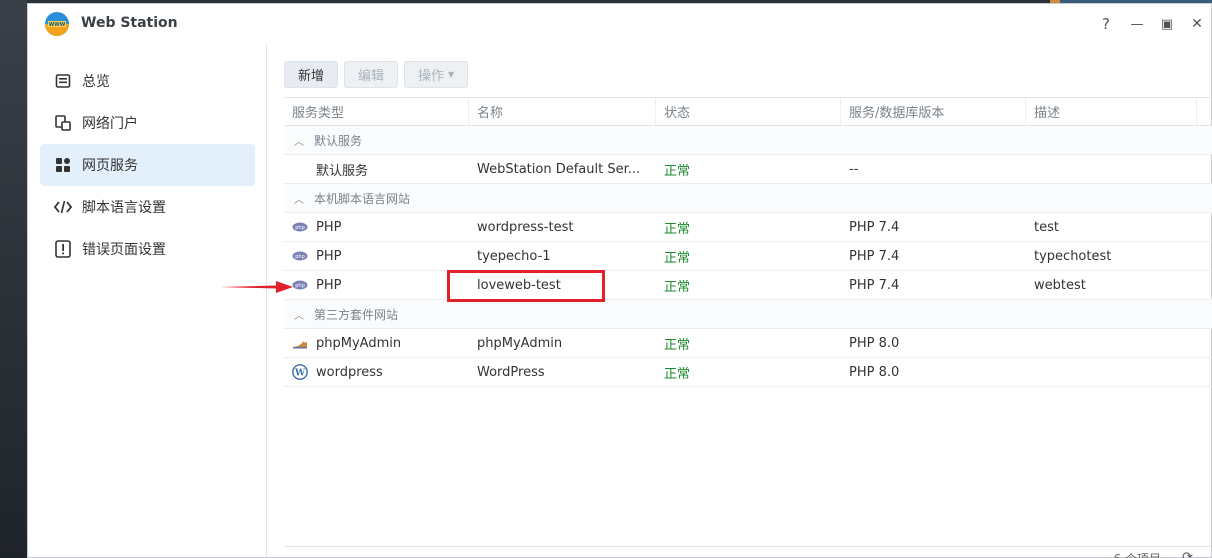 This screenshot has width=1212, height=558. What do you see at coordinates (451, 74) in the screenshot?
I see `caret-down-icon: ▼` at bounding box center [451, 74].